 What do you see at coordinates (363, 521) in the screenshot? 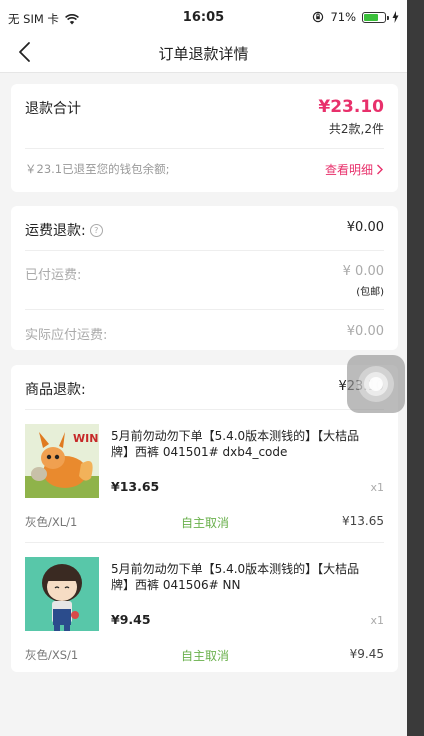
I see `product-refund-amount: ¥13.65` at bounding box center [363, 521].